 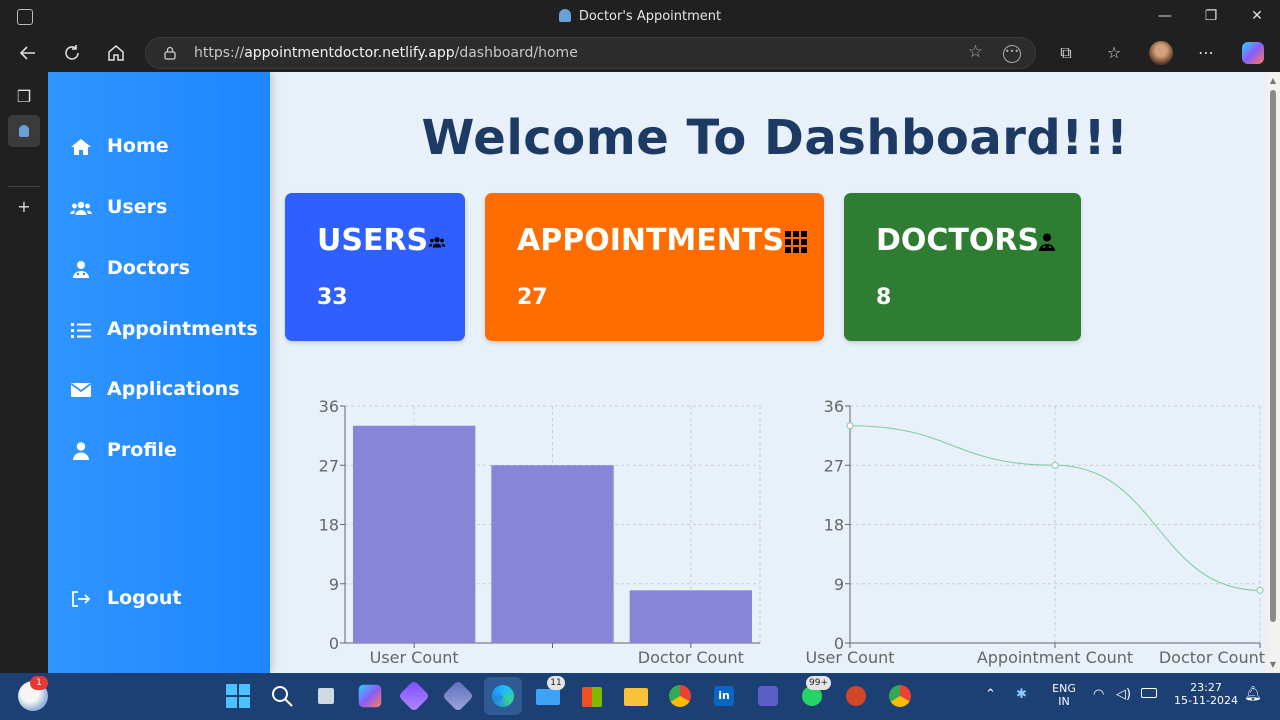 I want to click on sidebar-item-applications: Applications, so click(x=159, y=390).